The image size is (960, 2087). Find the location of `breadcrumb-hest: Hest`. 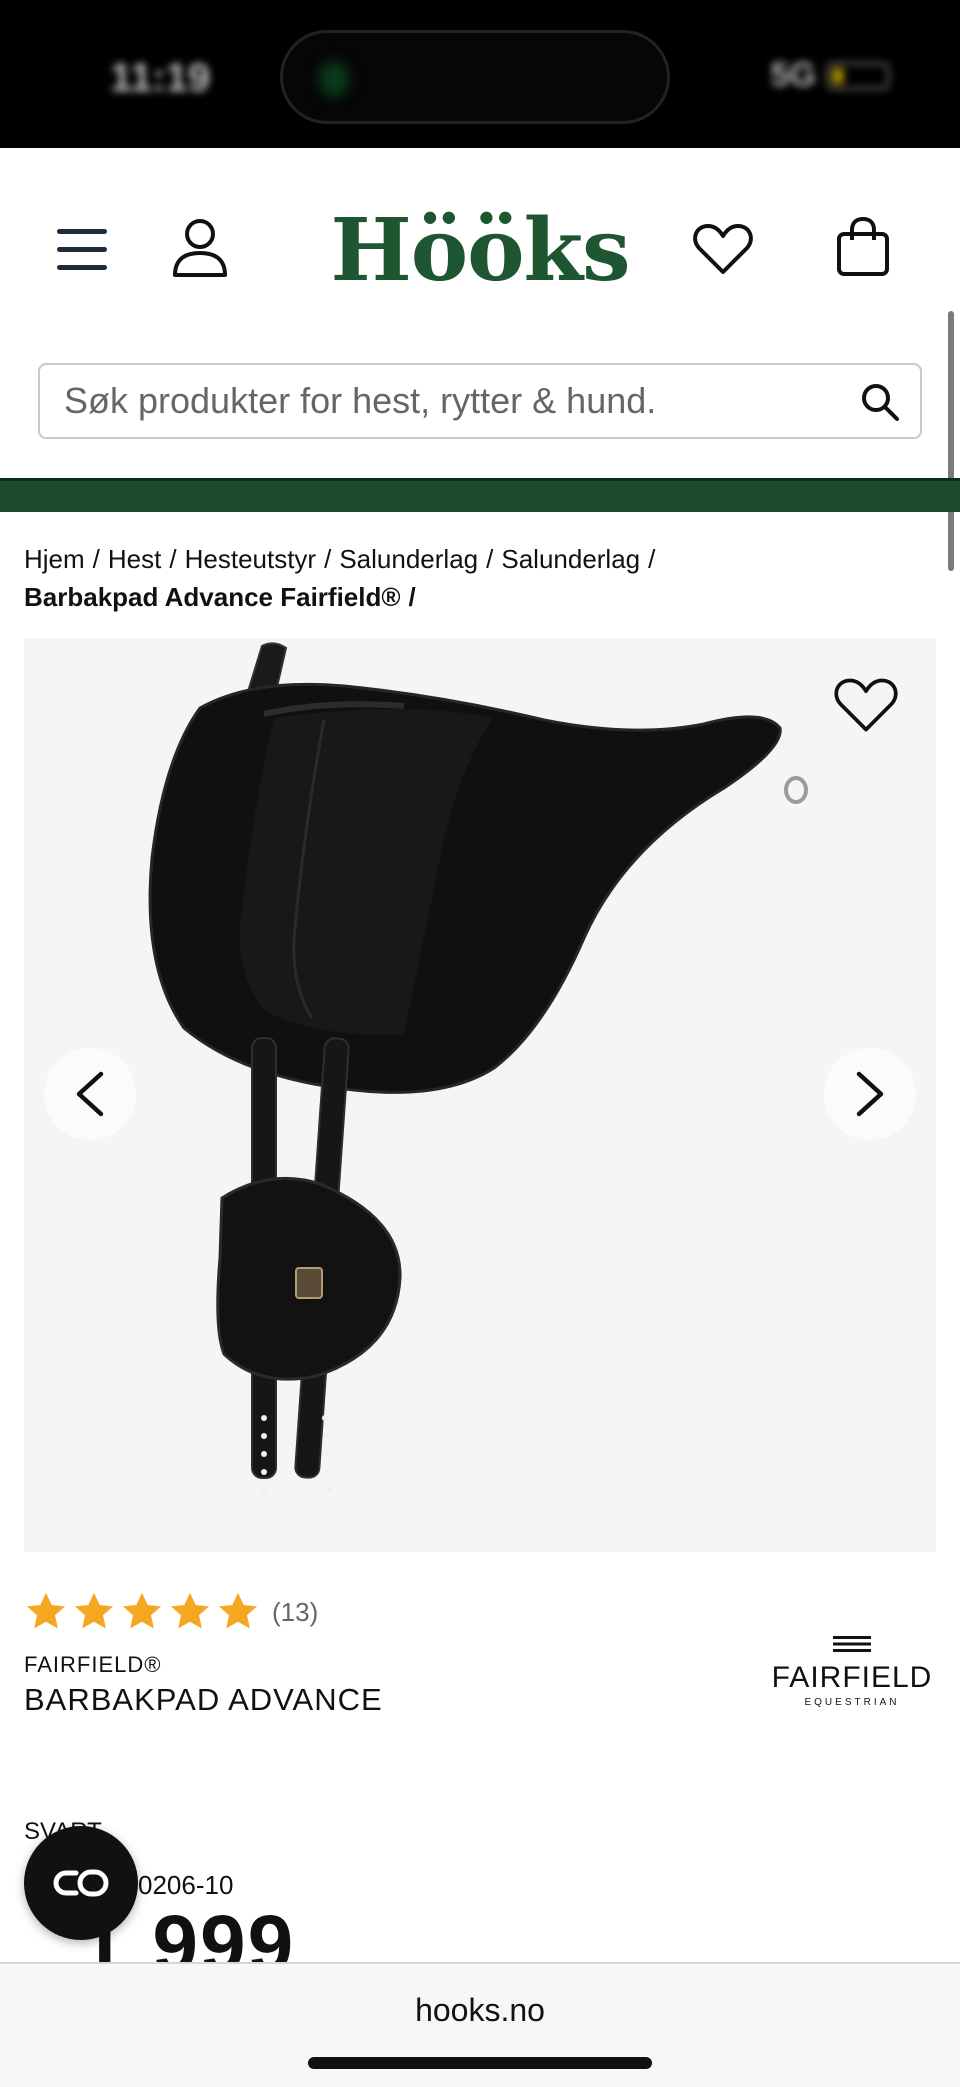

breadcrumb-hest: Hest is located at coordinates (134, 559).